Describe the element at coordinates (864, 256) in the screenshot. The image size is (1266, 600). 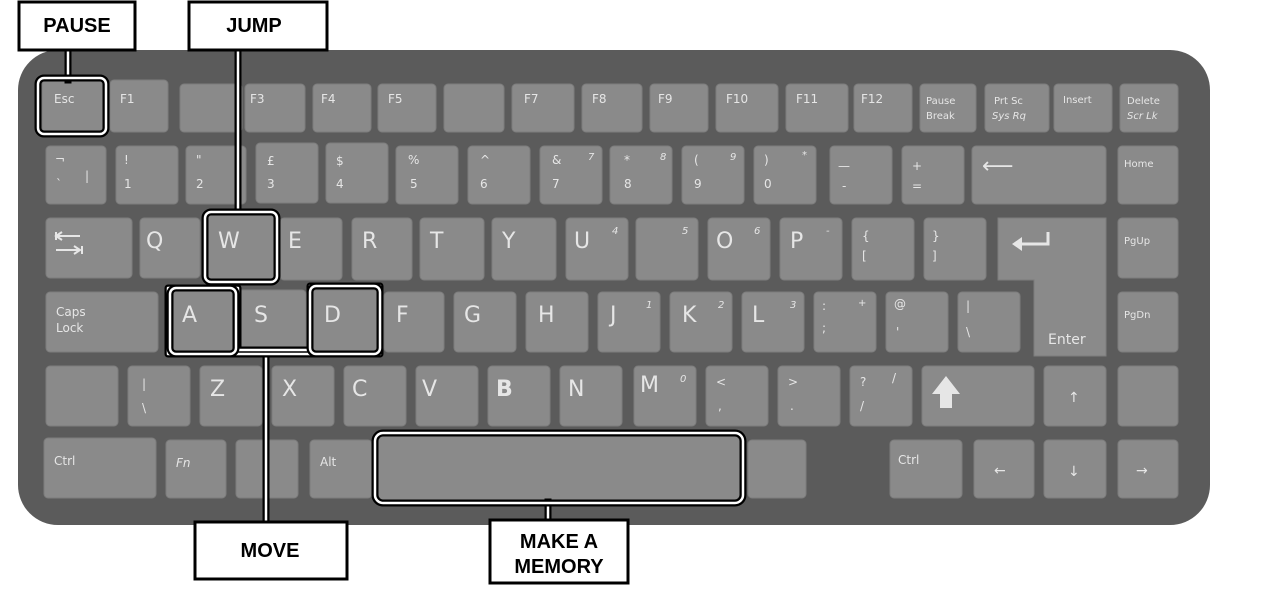
I see `key-lbracket-bottom: [` at that location.